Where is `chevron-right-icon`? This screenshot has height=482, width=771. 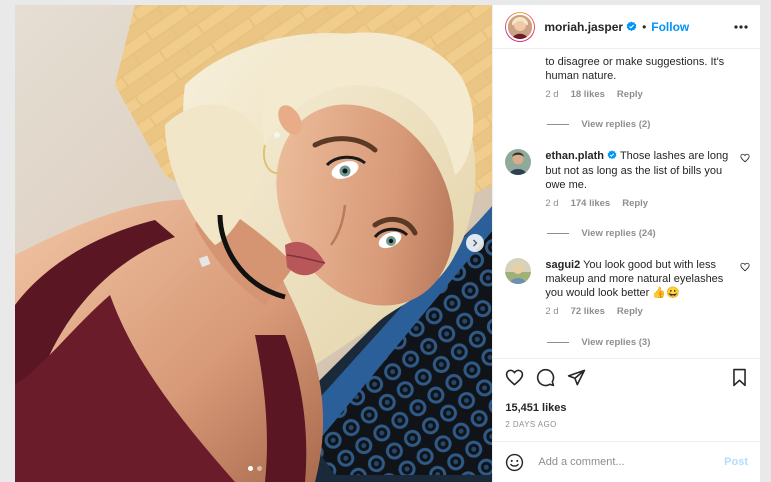
chevron-right-icon is located at coordinates (475, 243).